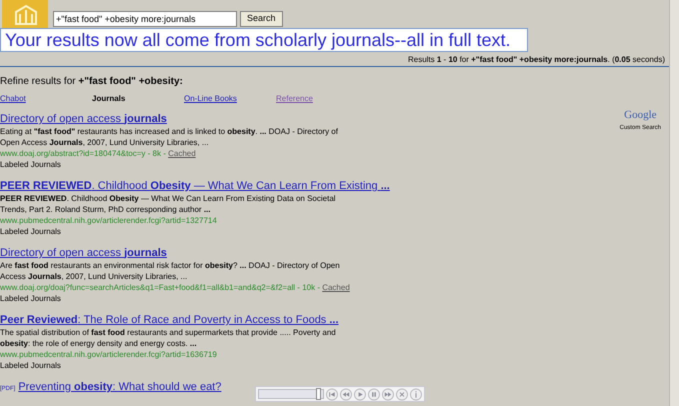 The width and height of the screenshot is (679, 406). I want to click on search-button: Search, so click(261, 19).